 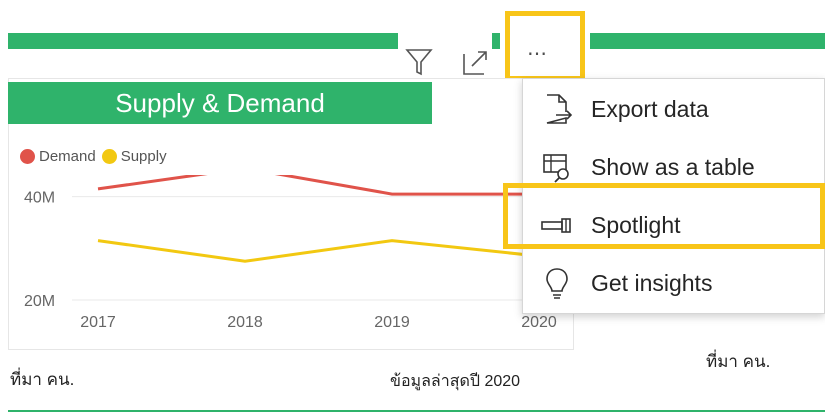 What do you see at coordinates (636, 224) in the screenshot?
I see `menu-label-spotlight: Spotlight` at bounding box center [636, 224].